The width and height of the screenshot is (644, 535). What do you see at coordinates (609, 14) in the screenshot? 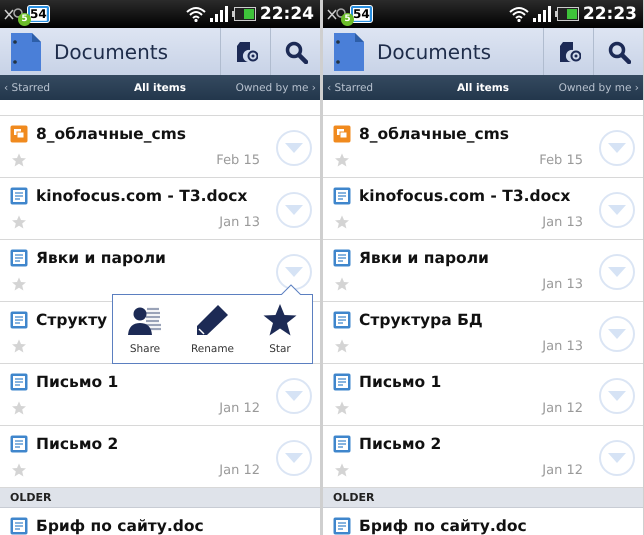
I see `clock: 22:23` at bounding box center [609, 14].